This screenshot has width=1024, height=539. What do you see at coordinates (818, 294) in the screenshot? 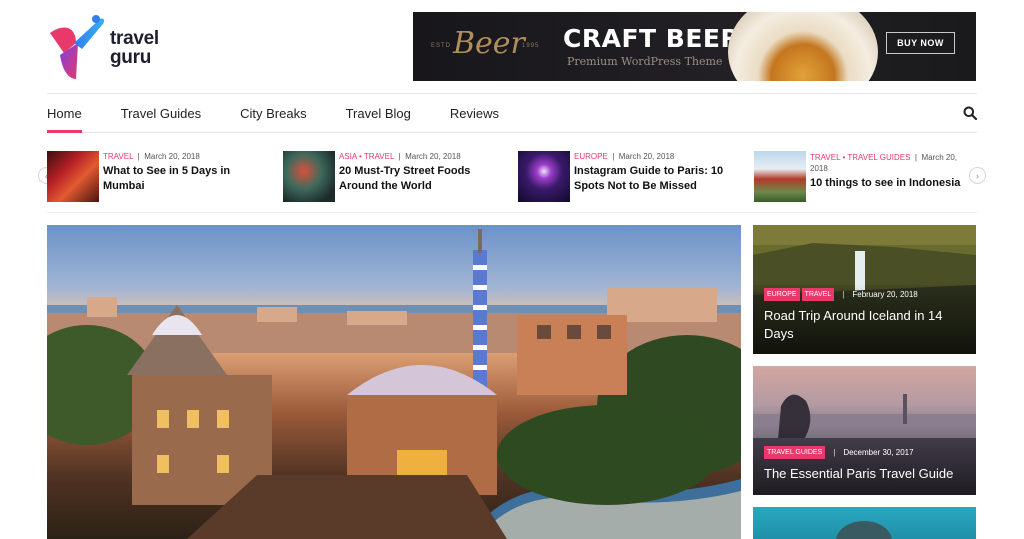
I see `category-badge: TRAVEL` at bounding box center [818, 294].